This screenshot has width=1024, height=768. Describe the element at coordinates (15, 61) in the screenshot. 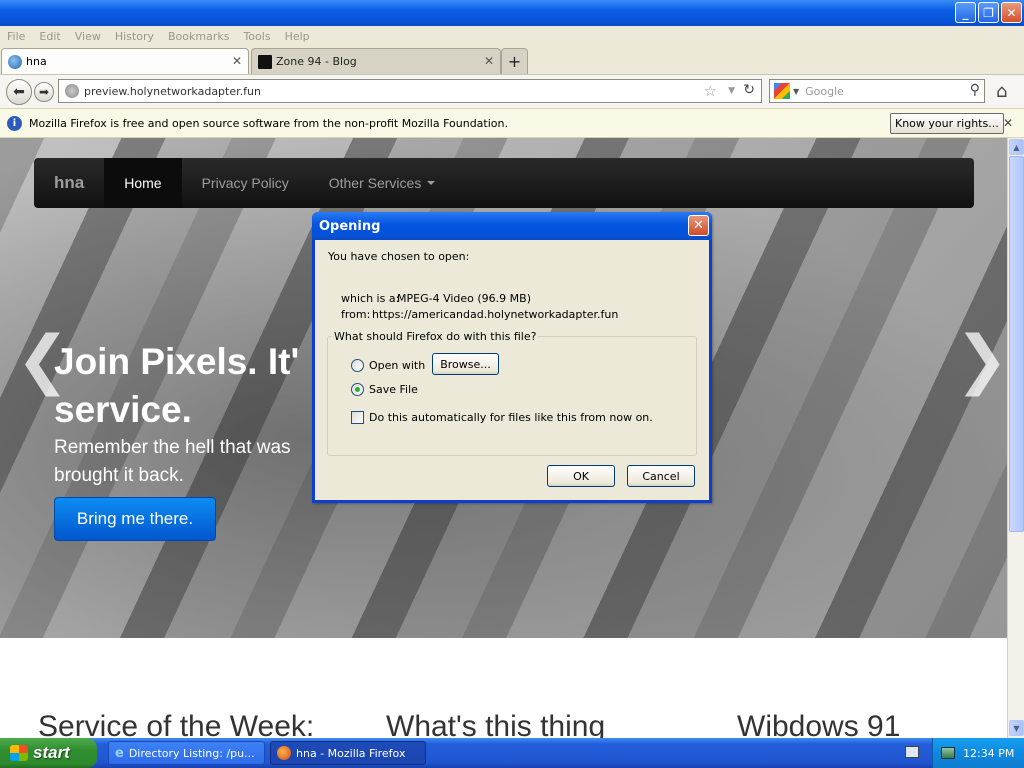

I see `globe-icon` at that location.